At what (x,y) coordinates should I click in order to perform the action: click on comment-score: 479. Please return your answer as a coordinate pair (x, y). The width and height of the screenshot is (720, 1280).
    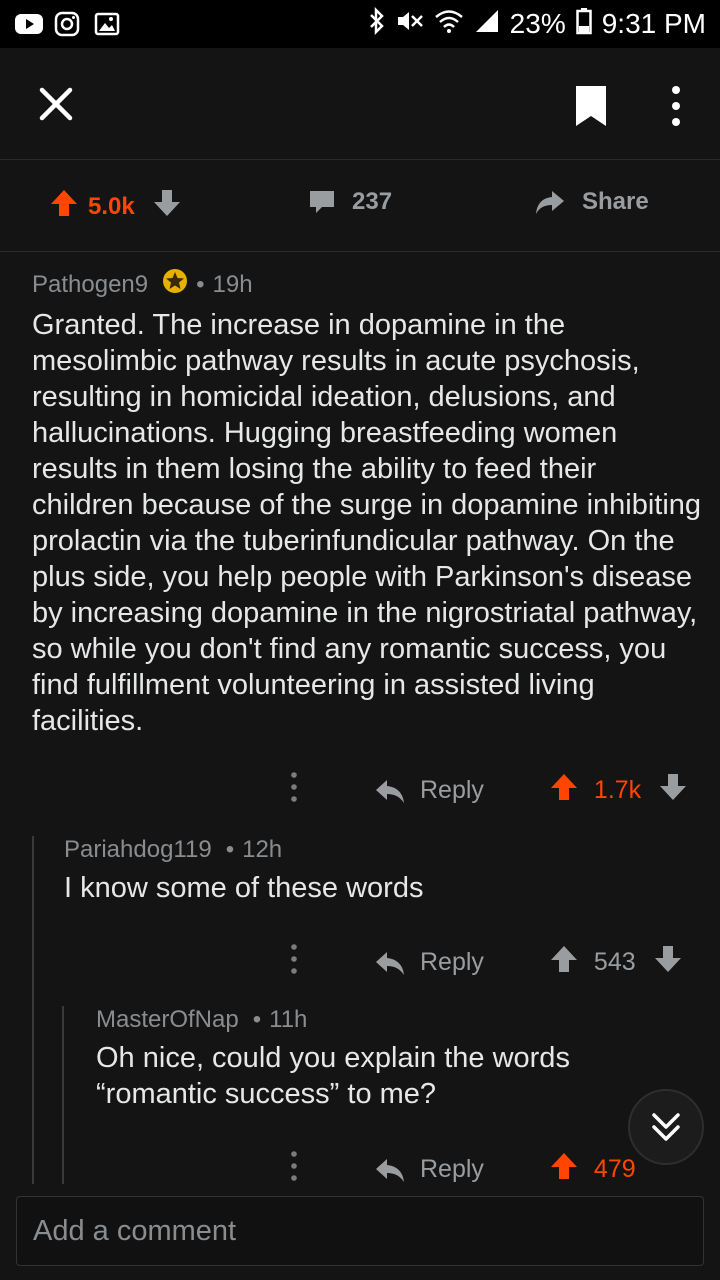
    Looking at the image, I should click on (614, 1169).